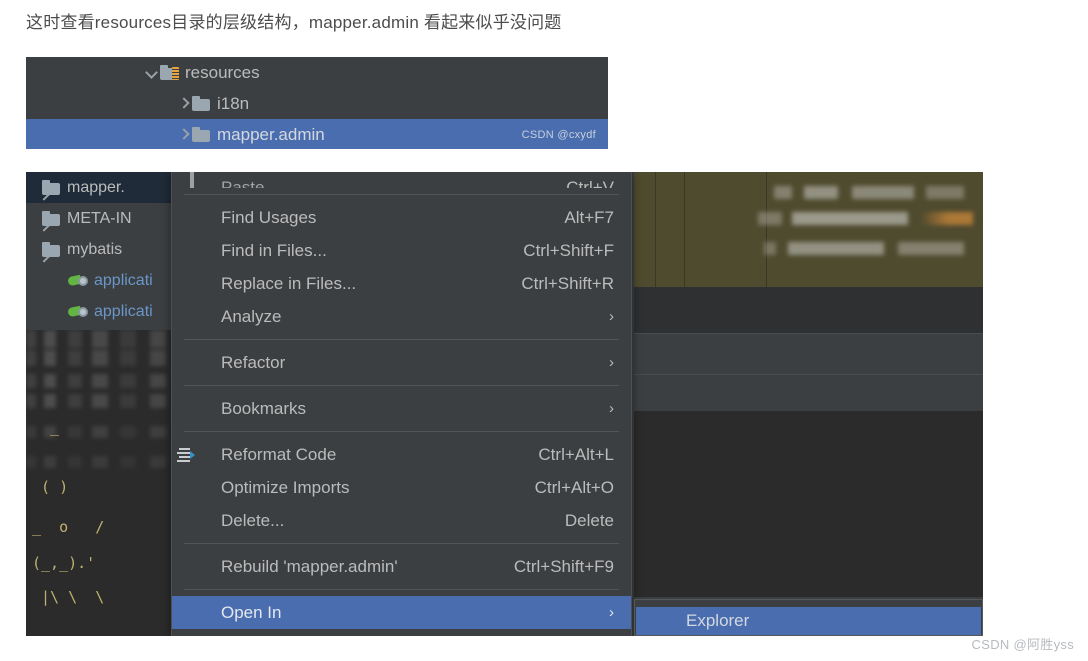 Image resolution: width=1088 pixels, height=661 pixels. Describe the element at coordinates (568, 250) in the screenshot. I see `menu-item-accelerator: Ctrl+Shift+F` at that location.